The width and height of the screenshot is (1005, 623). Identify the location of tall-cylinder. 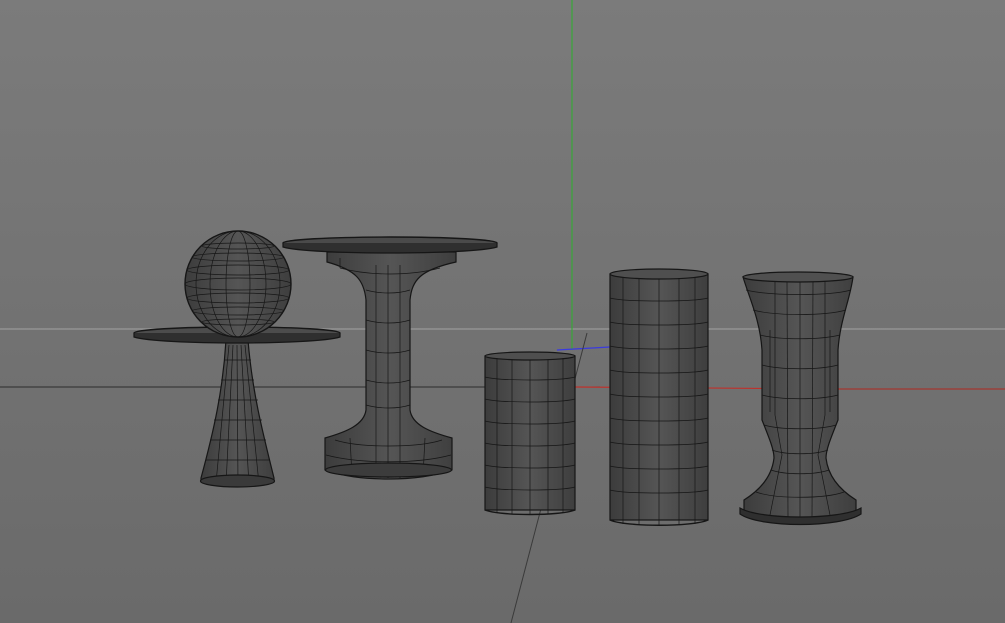
(659, 397).